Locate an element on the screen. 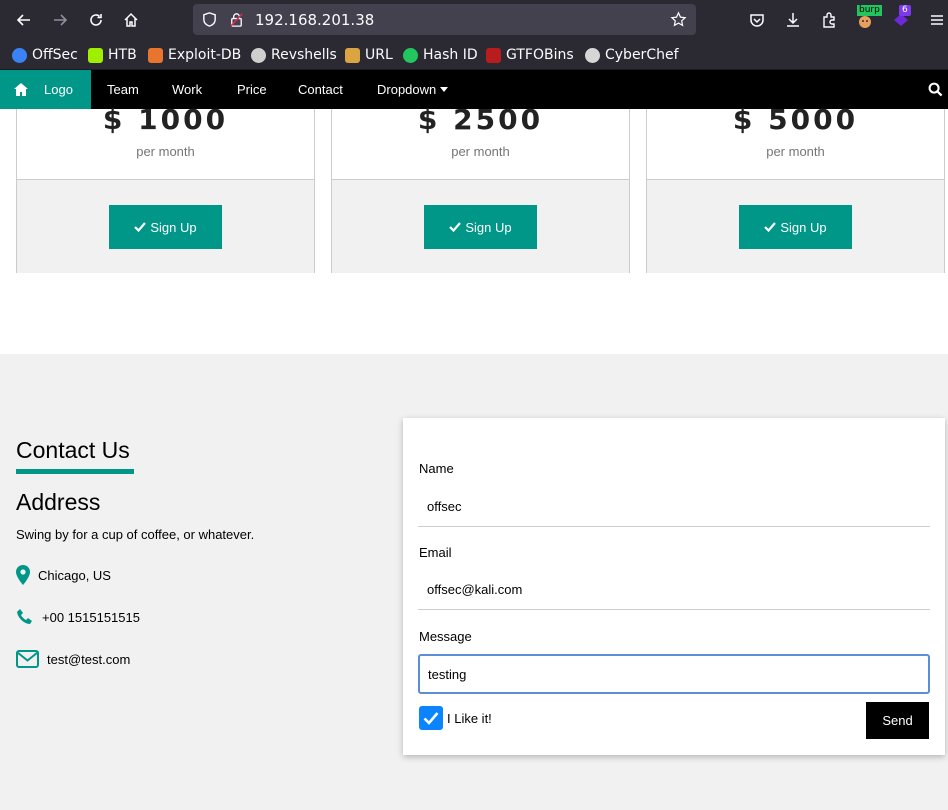  price: $ 5000 is located at coordinates (795, 119).